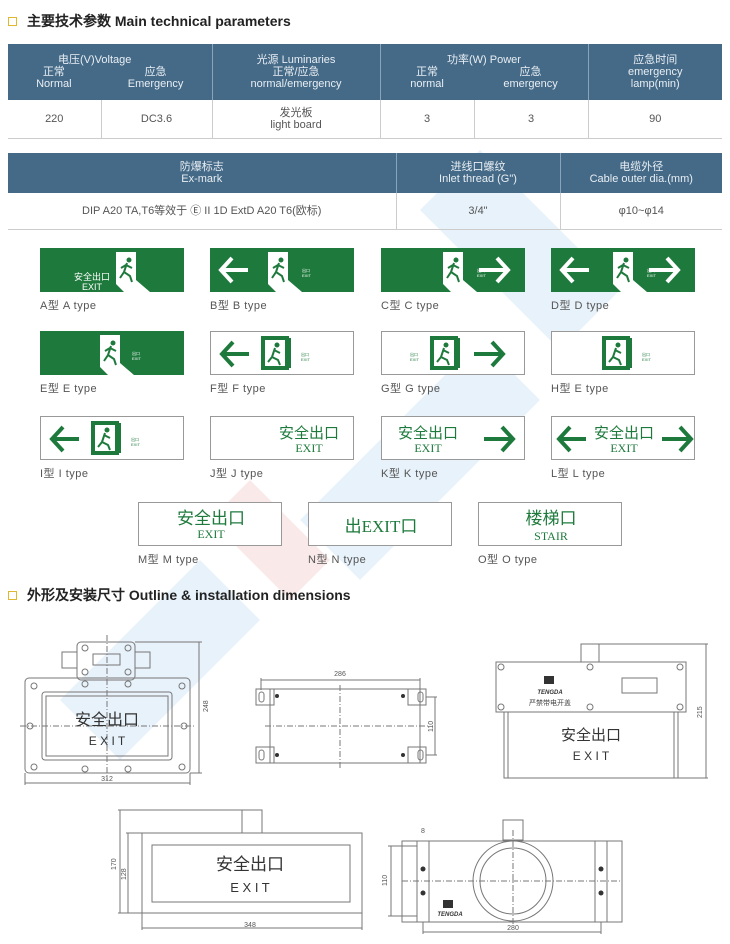 The image size is (730, 944). Describe the element at coordinates (114, 864) in the screenshot. I see `bottom-outer-height-dim: 170` at that location.